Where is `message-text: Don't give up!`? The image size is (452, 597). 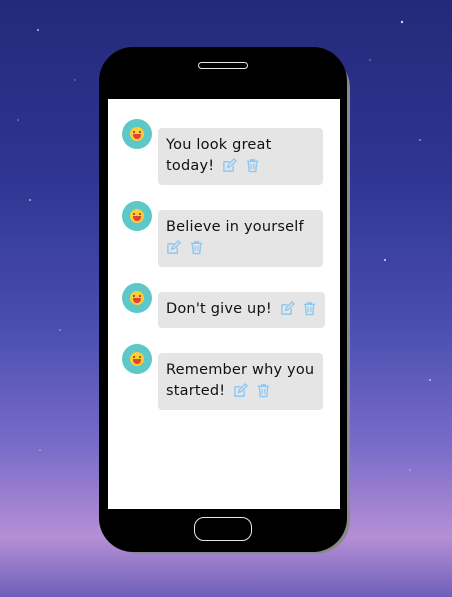
message-text: Don't give up! is located at coordinates (219, 309).